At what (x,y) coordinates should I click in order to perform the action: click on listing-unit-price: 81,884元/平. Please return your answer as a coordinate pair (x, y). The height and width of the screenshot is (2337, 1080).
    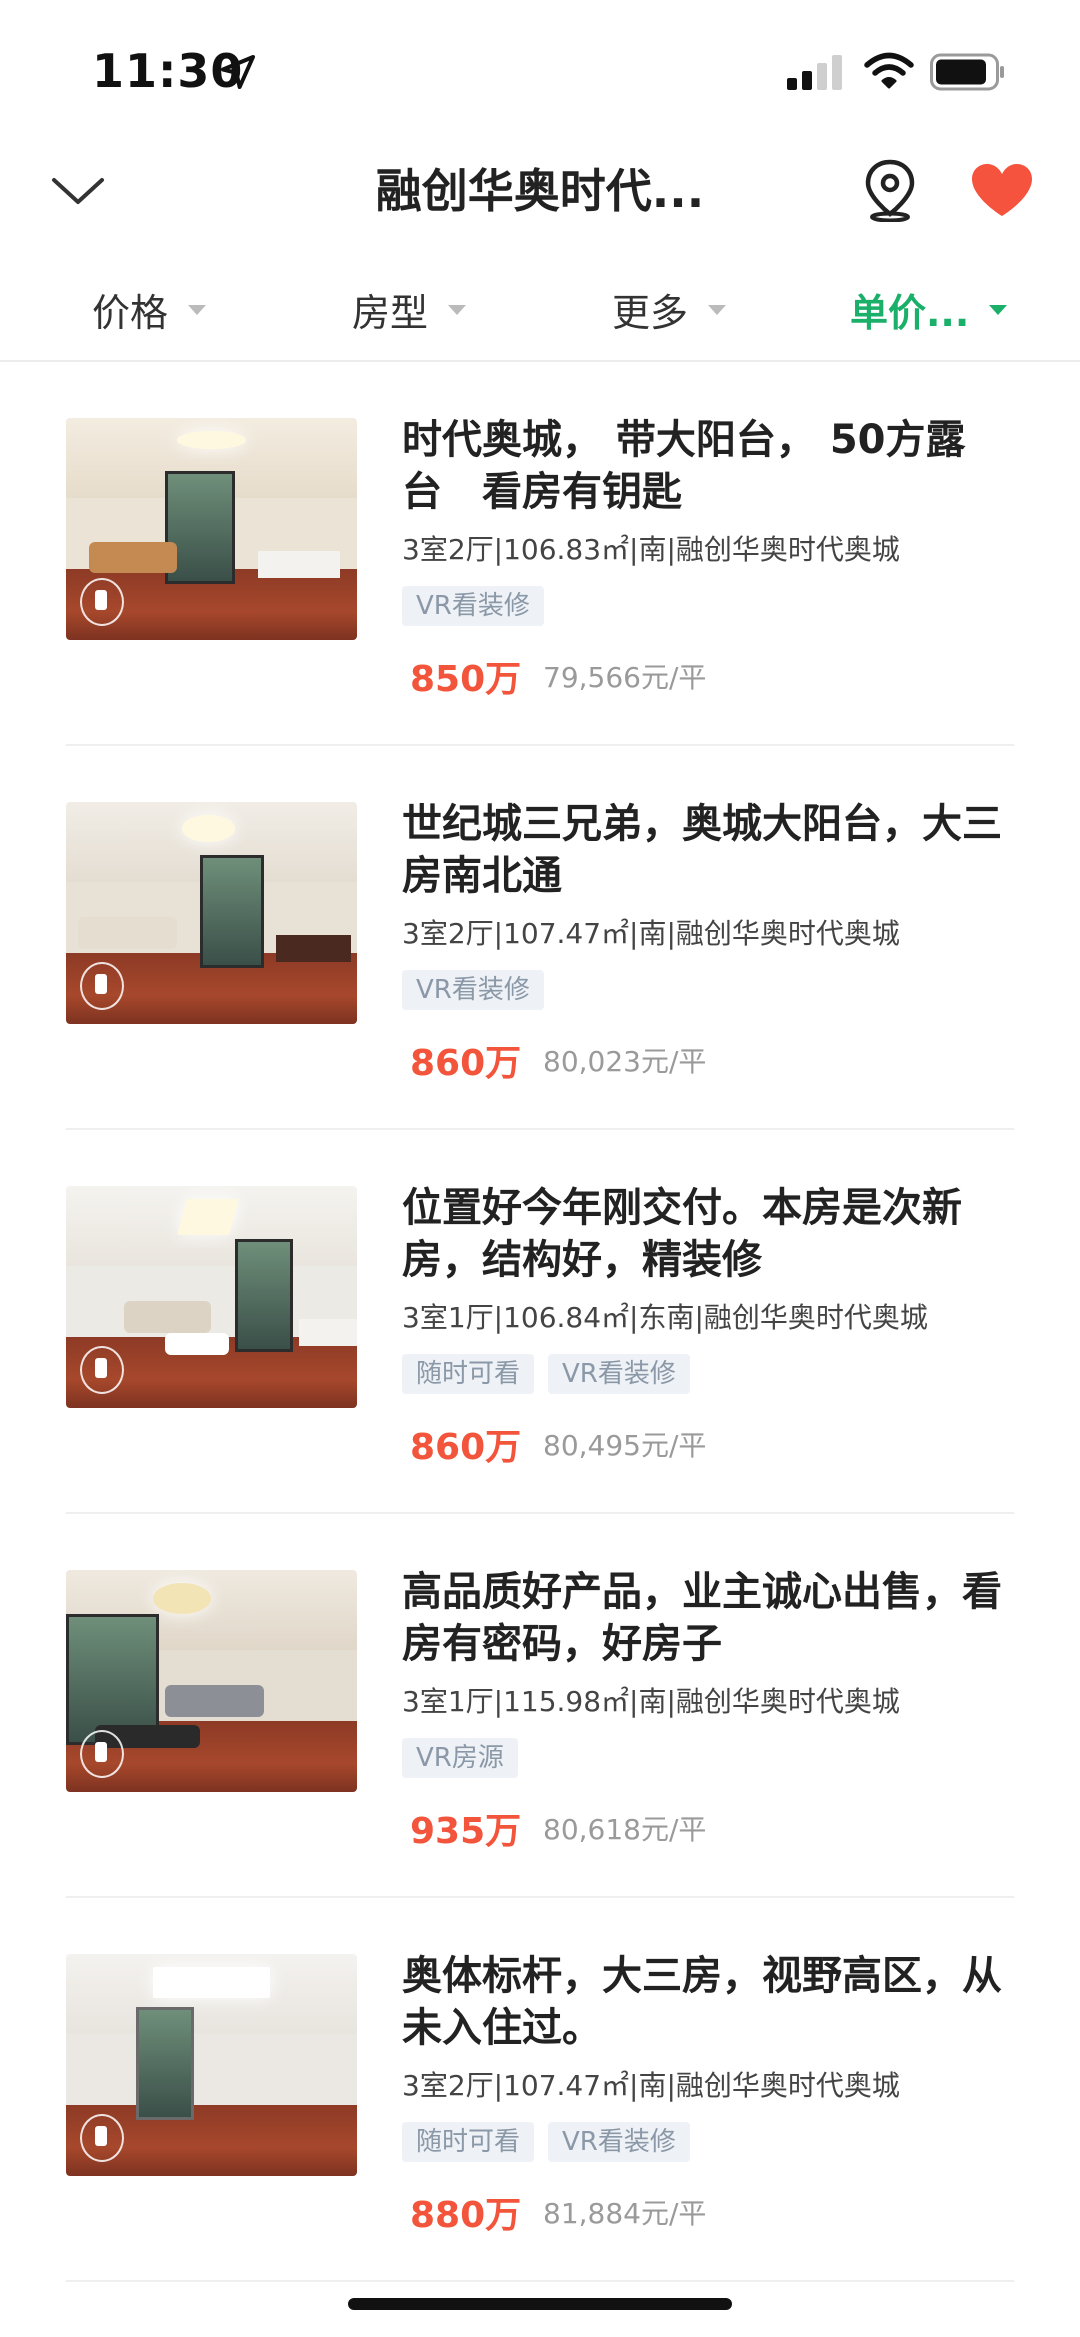
    Looking at the image, I should click on (625, 2213).